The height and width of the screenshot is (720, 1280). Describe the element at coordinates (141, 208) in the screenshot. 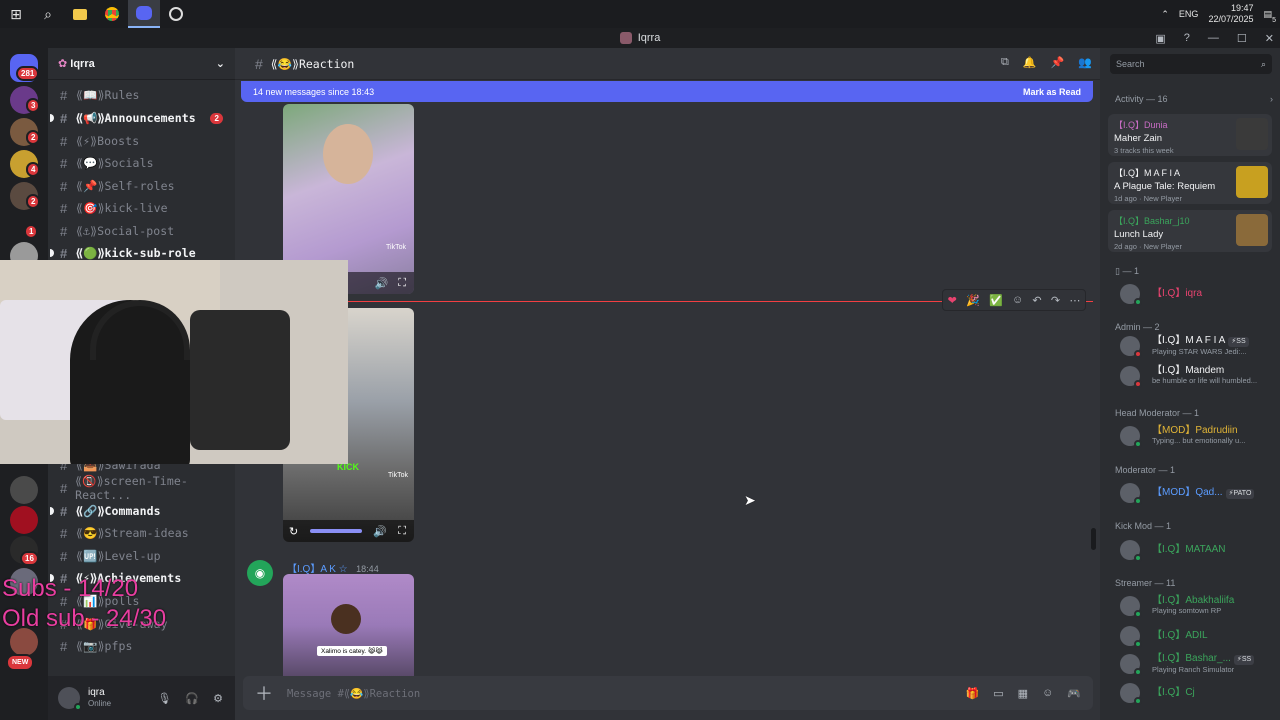

I see `channel-item: # ⟪🎯⟫kick-live` at that location.